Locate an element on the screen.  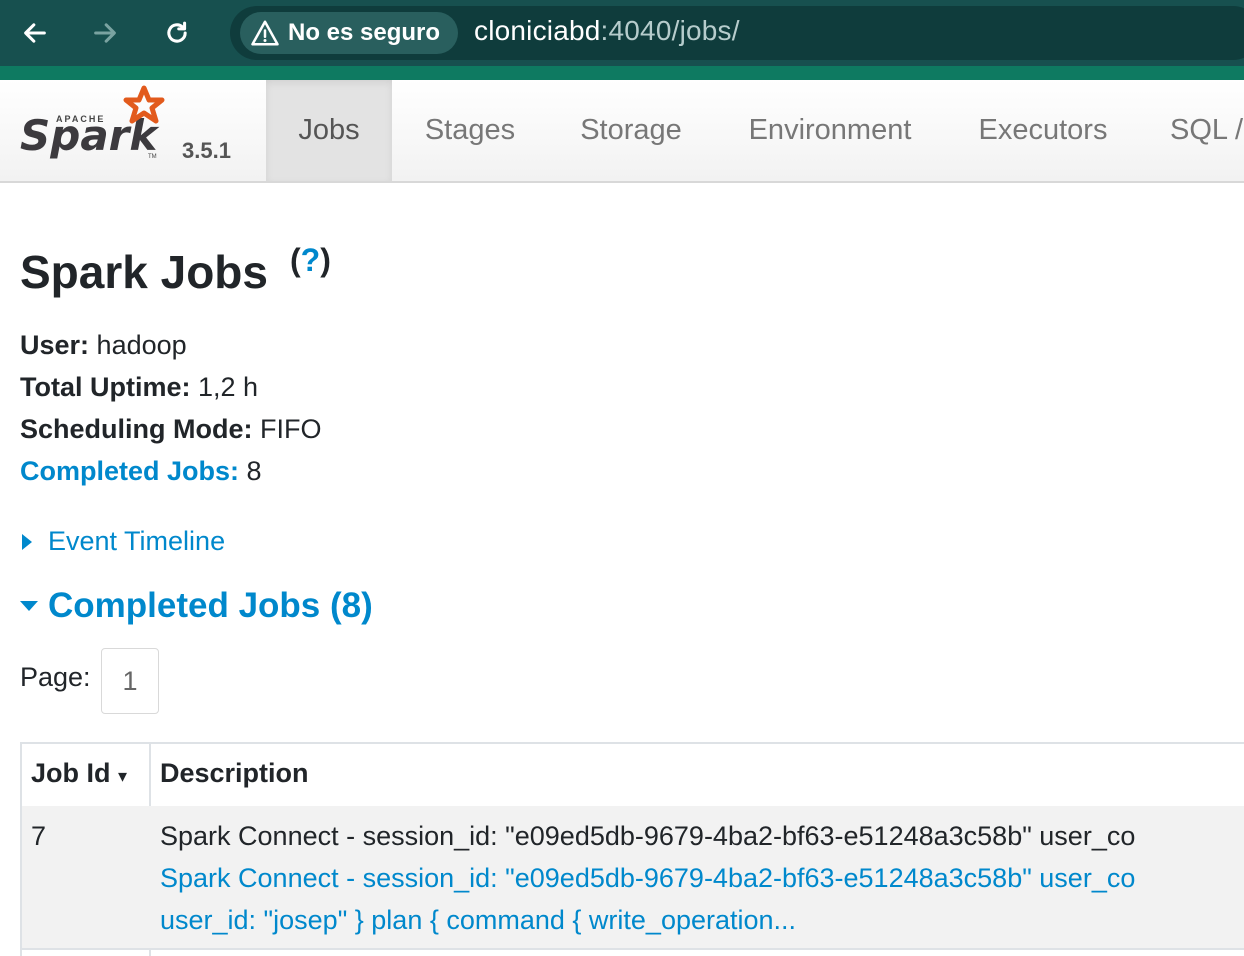
tab-sql: SQL / is located at coordinates (1192, 130).